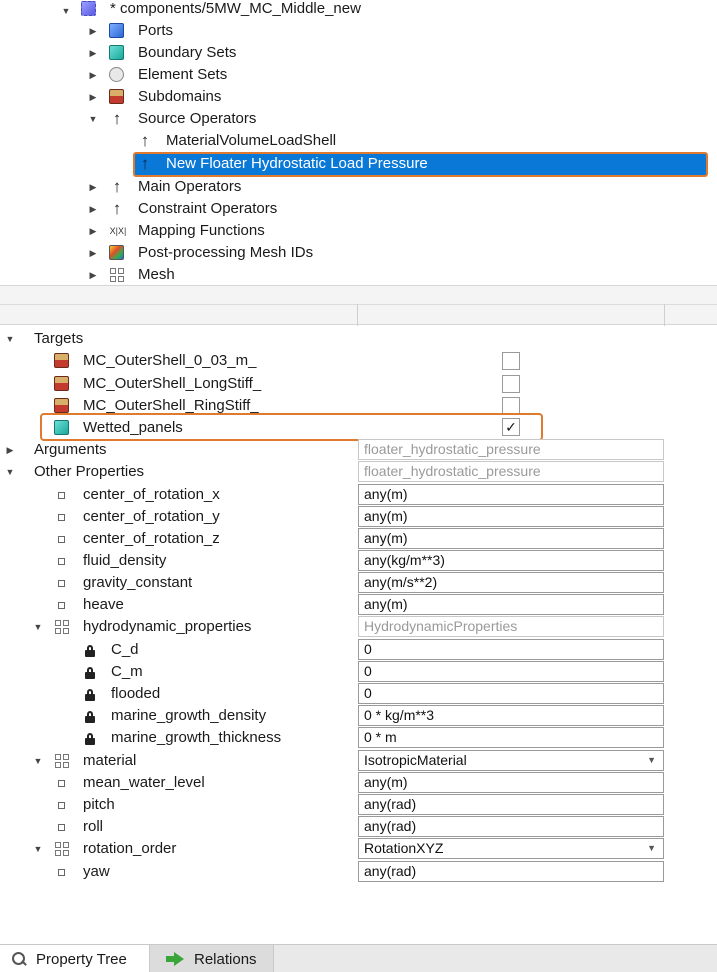  Describe the element at coordinates (118, 231) in the screenshot. I see `mapping-function-icon: X|X|` at that location.